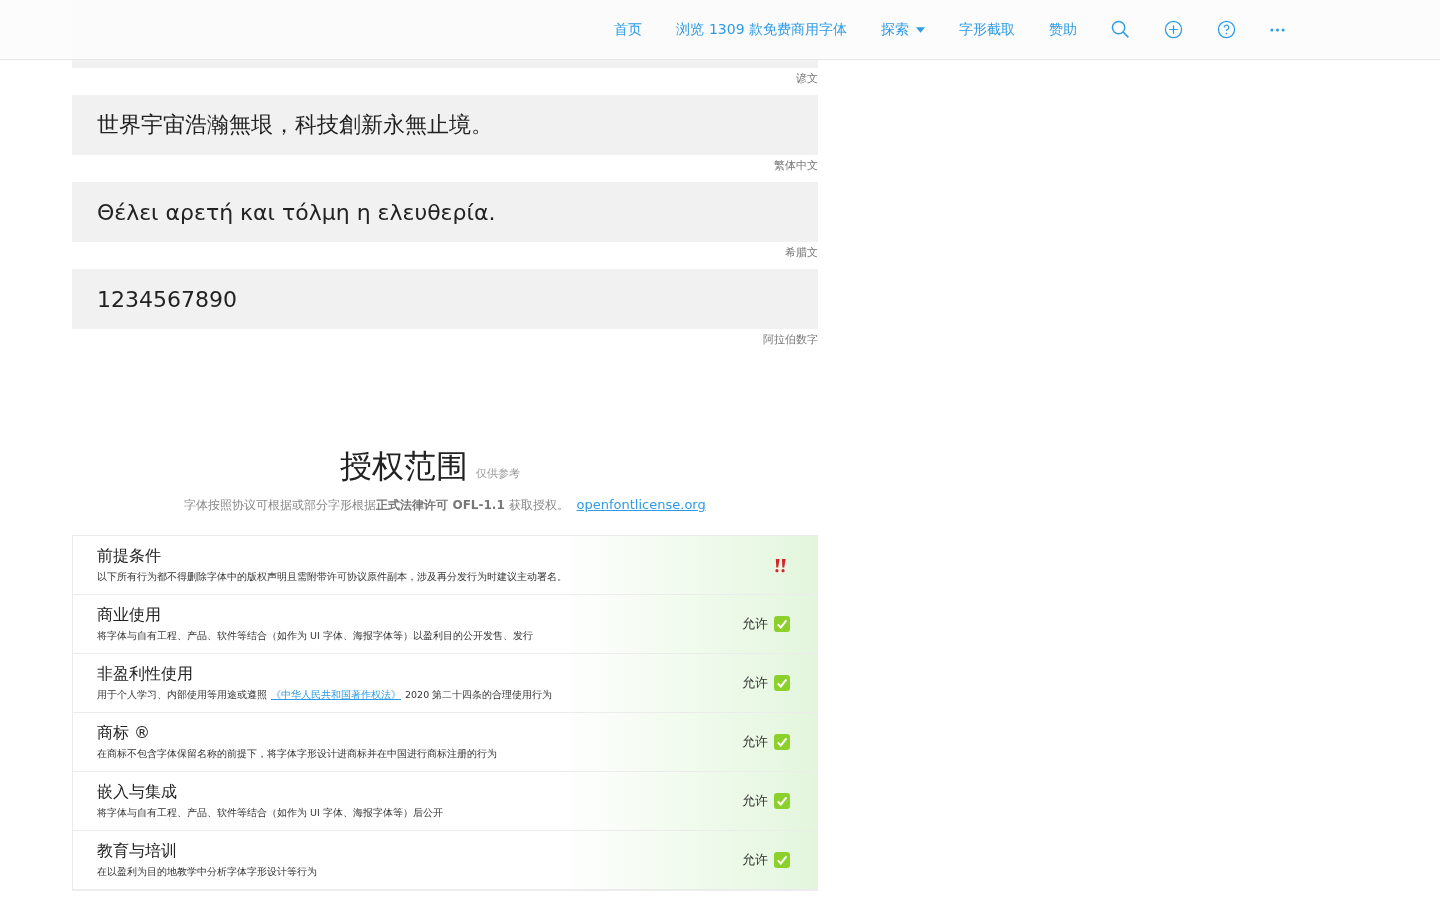  I want to click on sample-text: 1234567890, so click(167, 299).